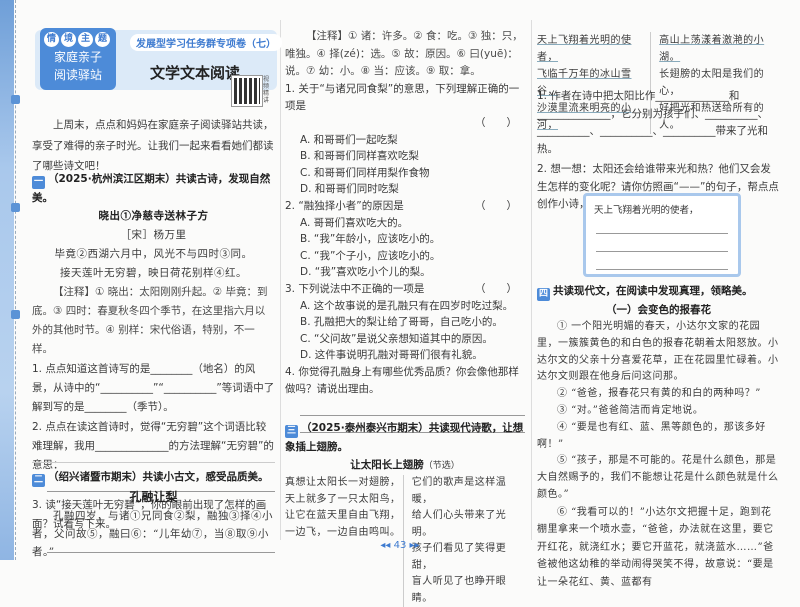 This screenshot has height=607, width=800. Describe the element at coordinates (343, 532) in the screenshot. I see `poem-line: 一边飞，一边自由鸣叫。` at that location.